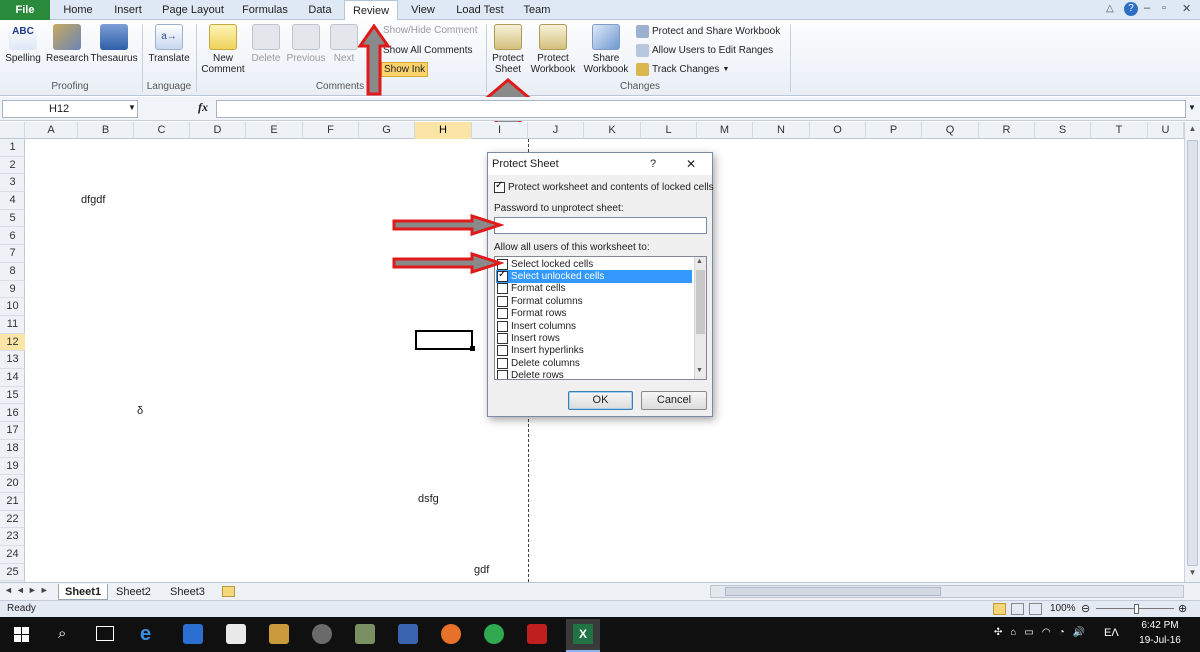 Image resolution: width=1200 pixels, height=652 pixels. I want to click on column-header: G, so click(387, 130).